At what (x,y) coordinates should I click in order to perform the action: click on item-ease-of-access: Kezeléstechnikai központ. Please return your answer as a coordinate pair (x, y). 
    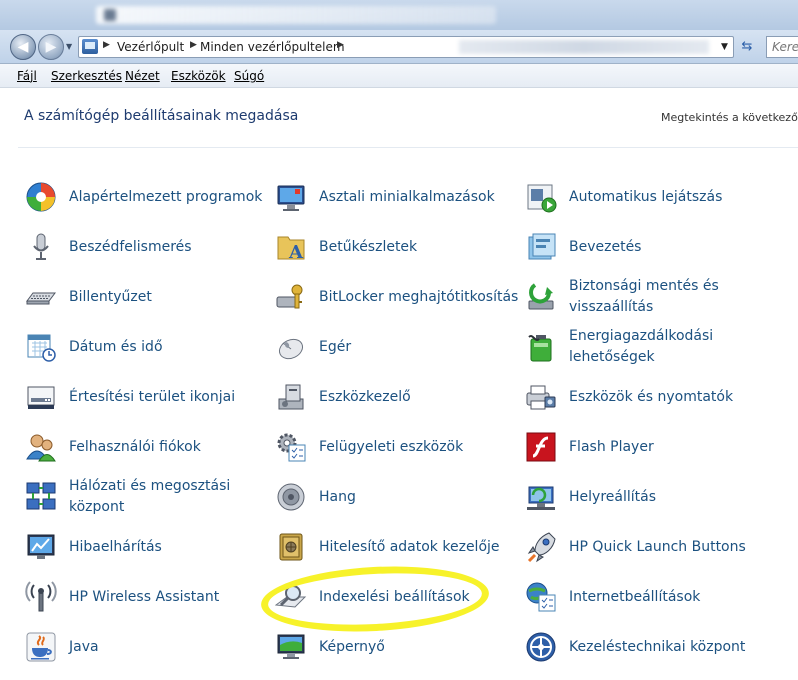
    Looking at the image, I should click on (640, 647).